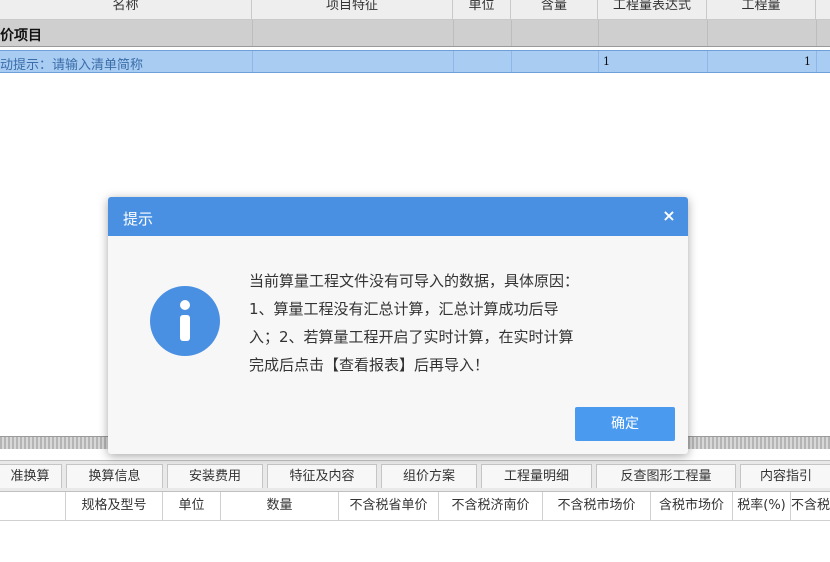 This screenshot has height=562, width=830. Describe the element at coordinates (429, 476) in the screenshot. I see `tab-pricing-scheme: 组价方案` at that location.